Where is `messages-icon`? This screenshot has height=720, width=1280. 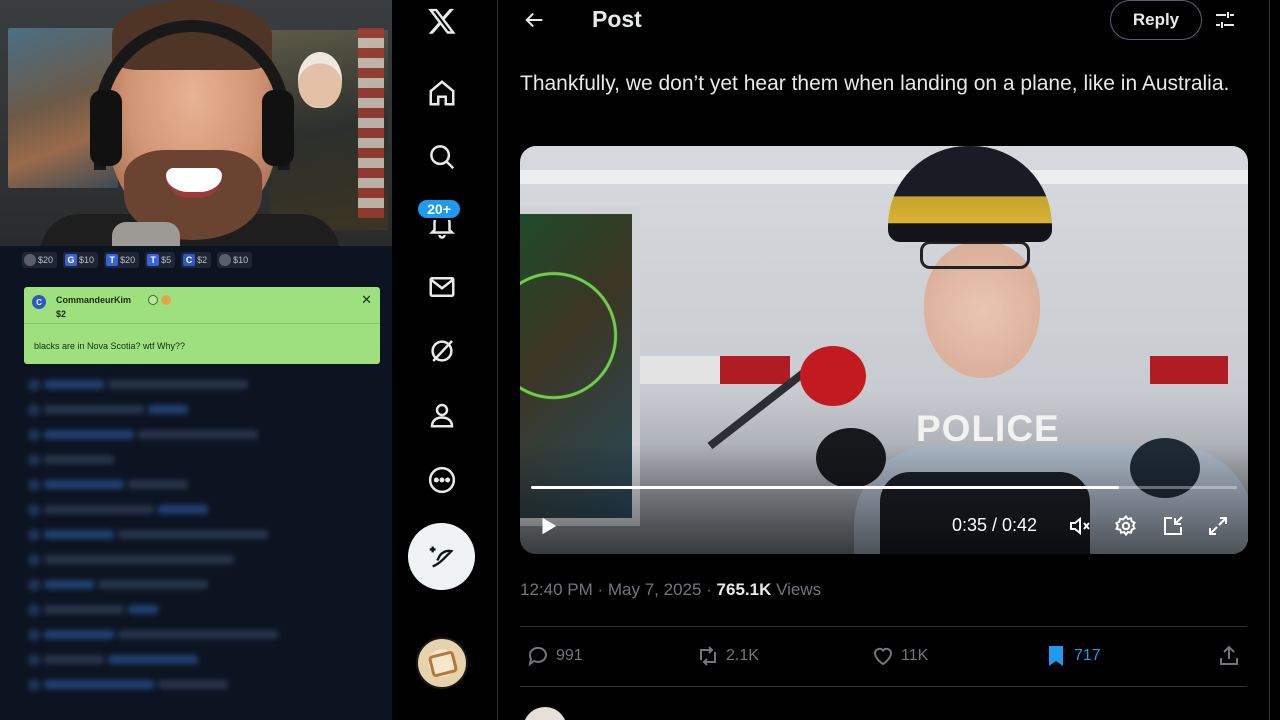 messages-icon is located at coordinates (442, 287).